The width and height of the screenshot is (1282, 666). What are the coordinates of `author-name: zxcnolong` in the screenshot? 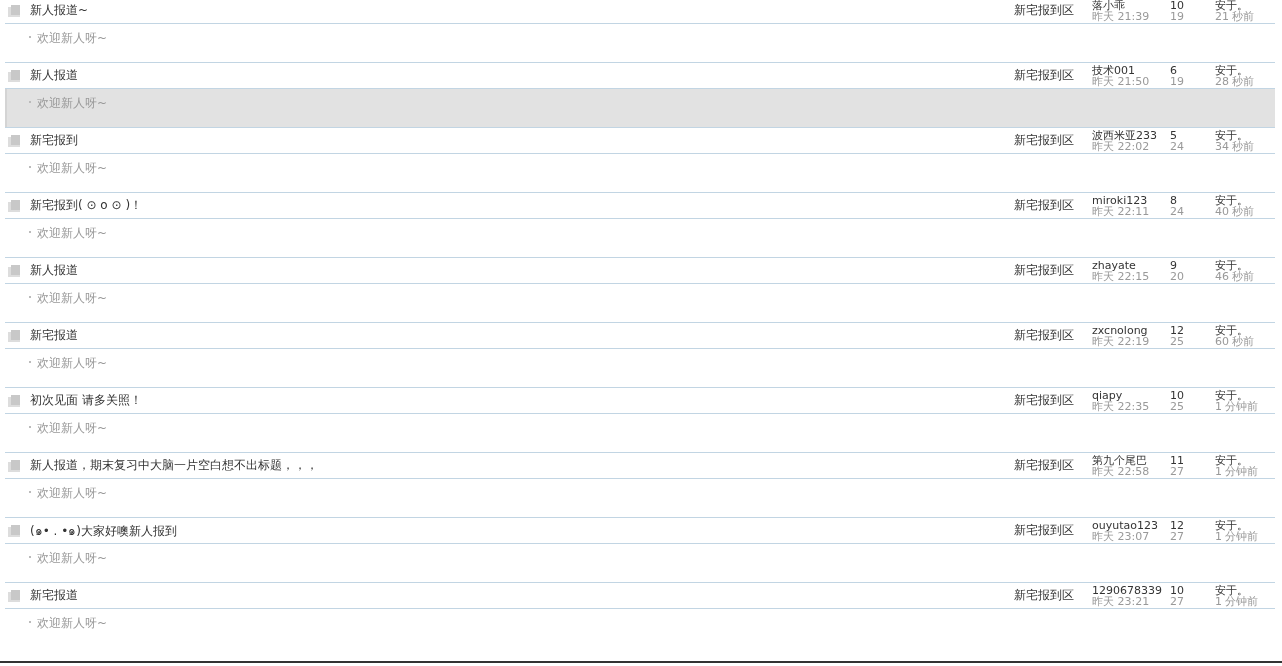 It's located at (1131, 330).